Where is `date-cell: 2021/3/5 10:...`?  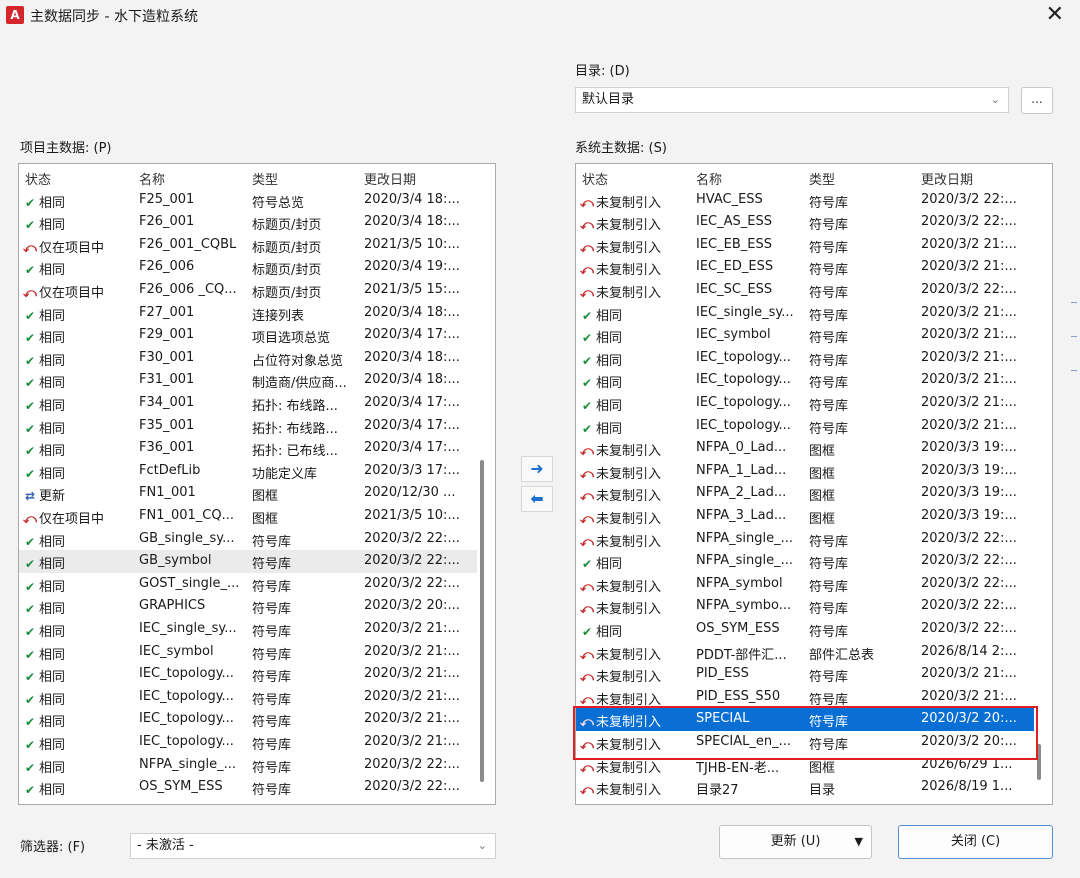 date-cell: 2021/3/5 10:... is located at coordinates (412, 515).